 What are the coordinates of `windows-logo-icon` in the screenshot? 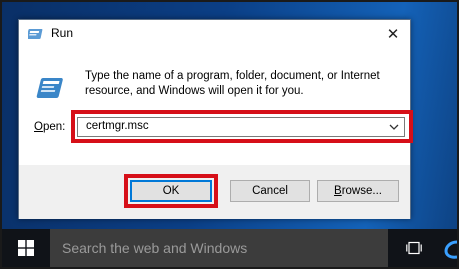 It's located at (26, 248).